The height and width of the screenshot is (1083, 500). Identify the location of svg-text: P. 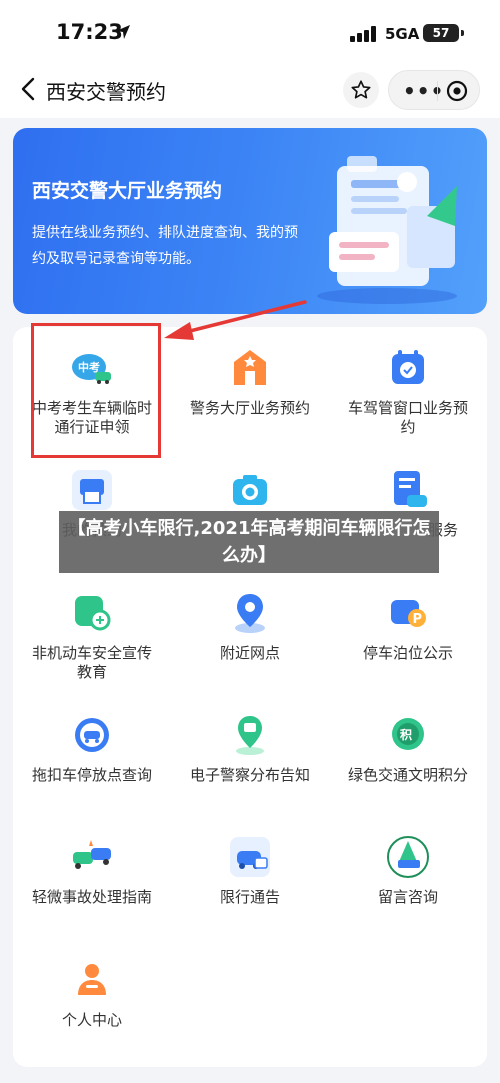
(418, 619).